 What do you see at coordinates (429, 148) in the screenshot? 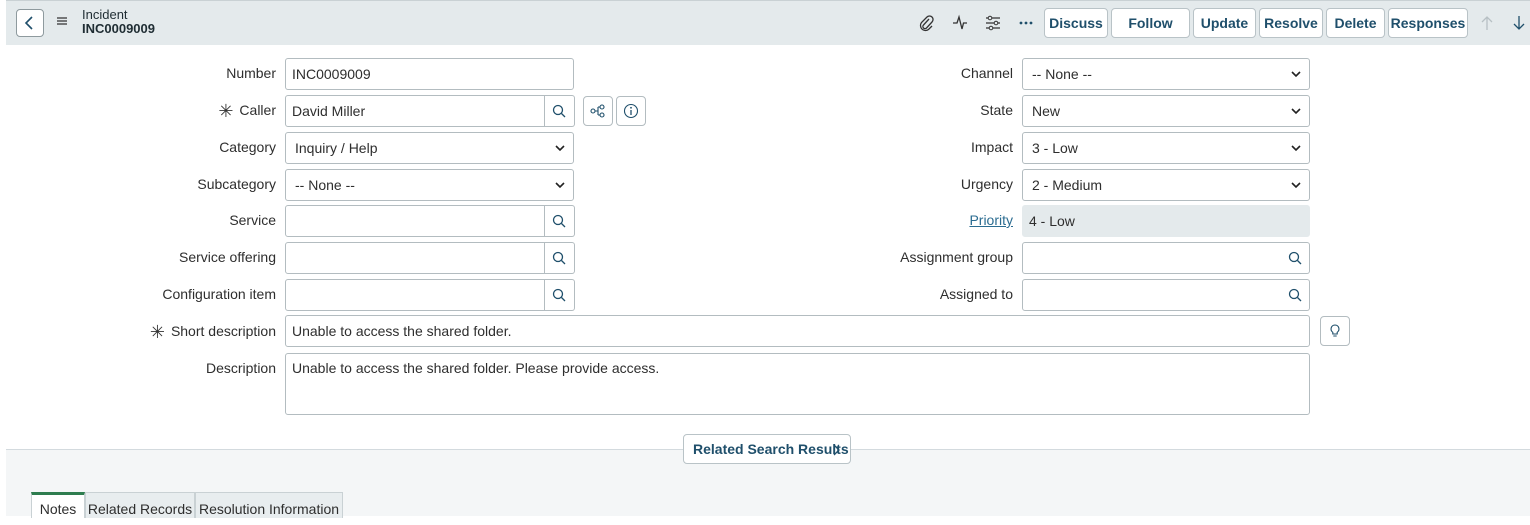
I see `category-select: Inquiry / Help` at bounding box center [429, 148].